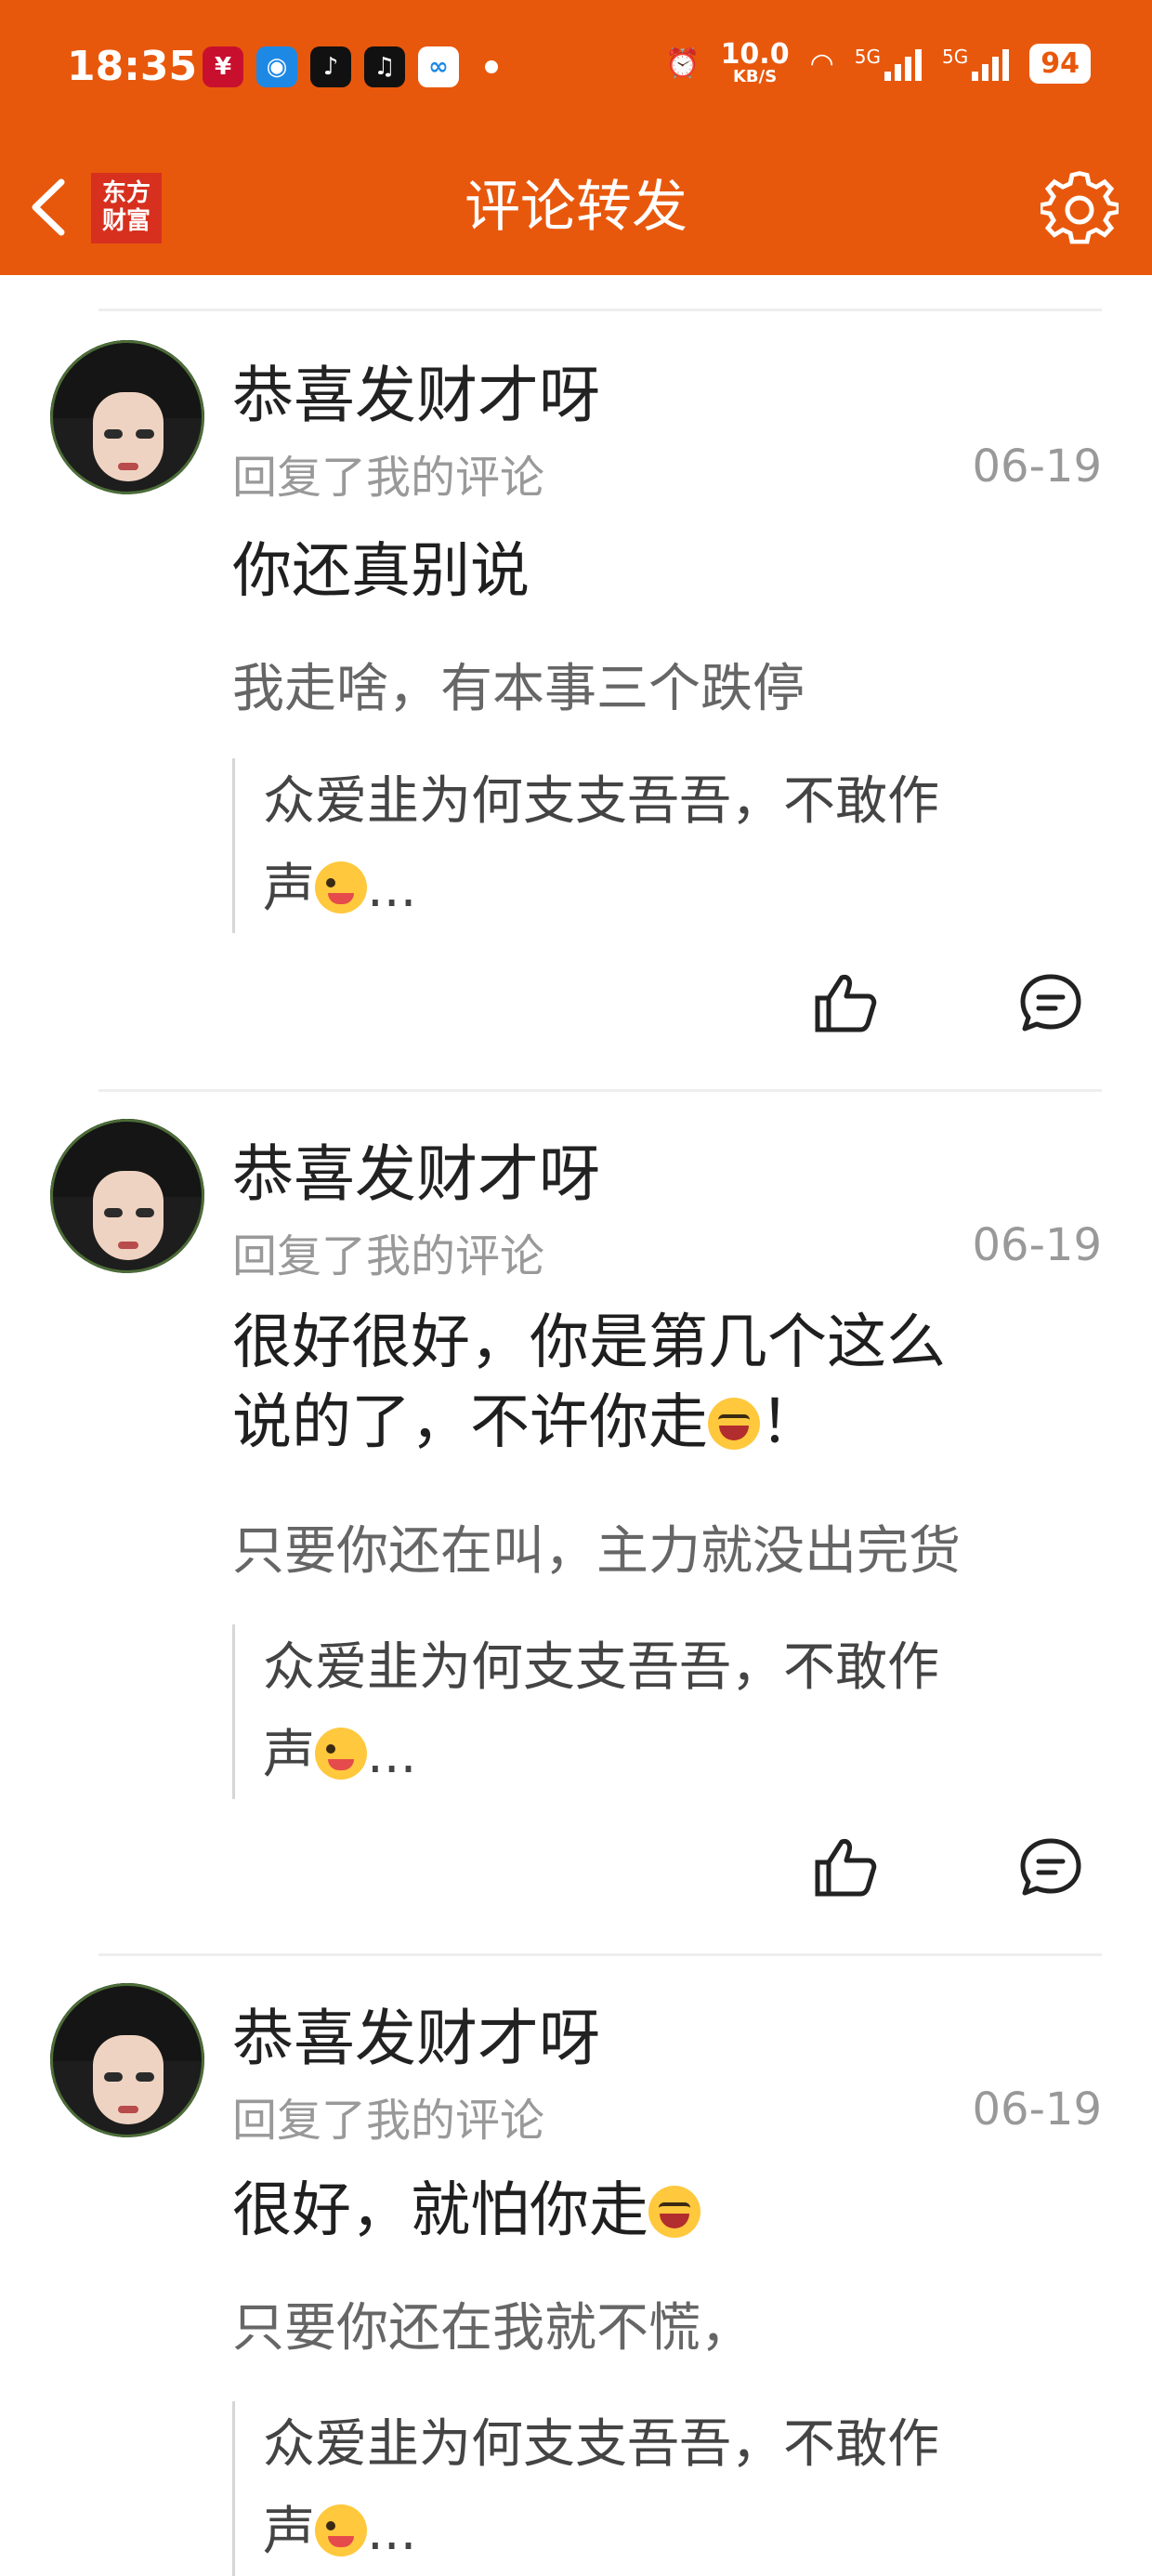  I want to click on battery-indicator: 94, so click(1060, 63).